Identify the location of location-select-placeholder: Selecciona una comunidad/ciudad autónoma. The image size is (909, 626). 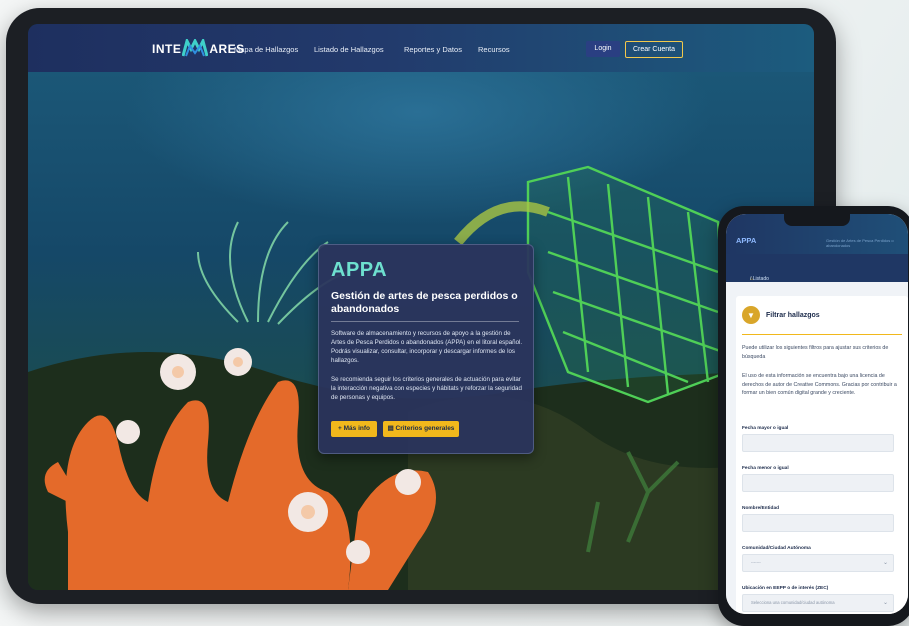
(793, 602).